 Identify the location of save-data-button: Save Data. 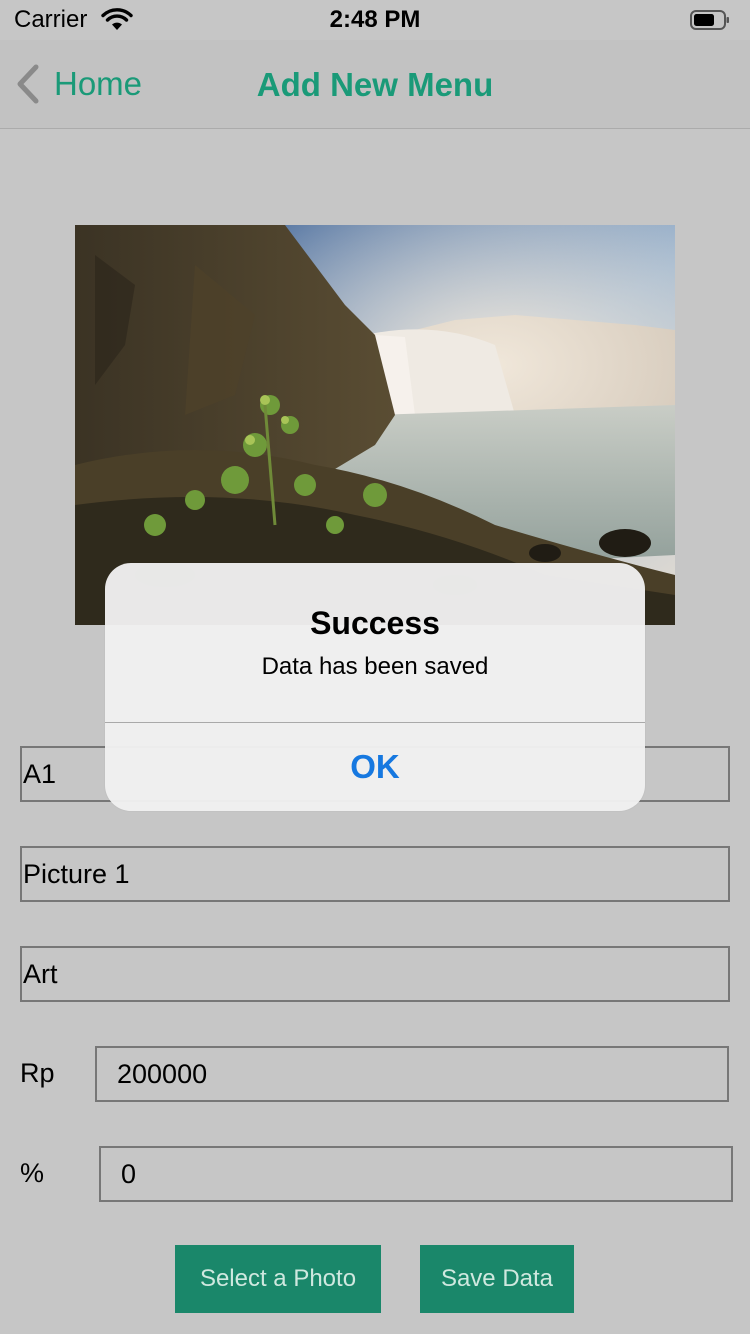
(497, 1279).